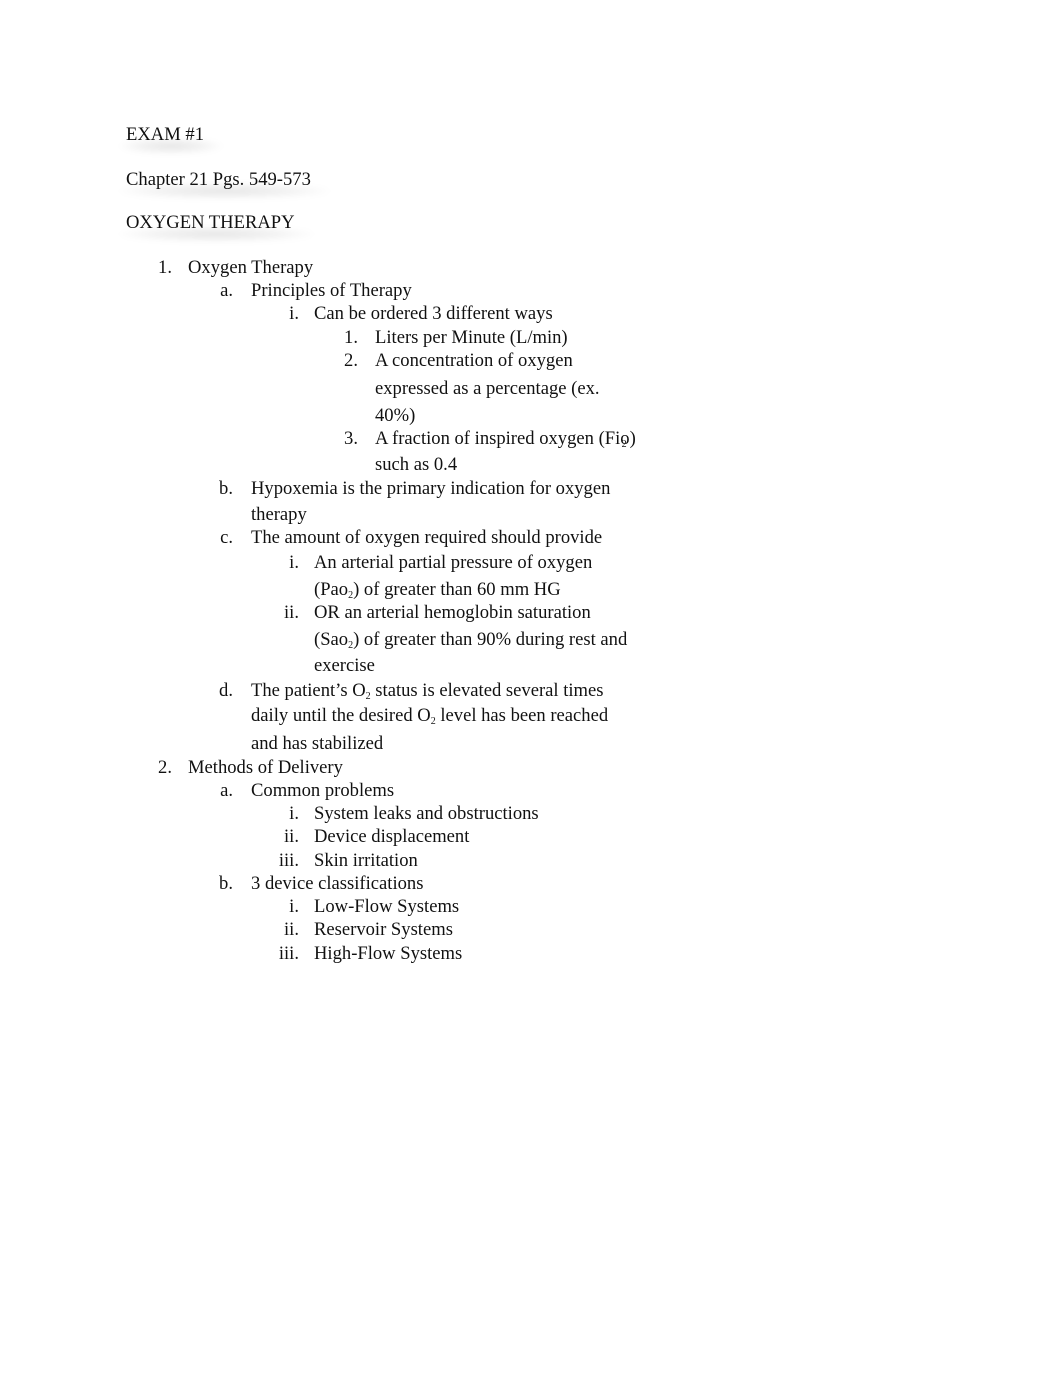 Image resolution: width=1062 pixels, height=1377 pixels. Describe the element at coordinates (337, 883) in the screenshot. I see `list-item: 3 device classifications` at that location.